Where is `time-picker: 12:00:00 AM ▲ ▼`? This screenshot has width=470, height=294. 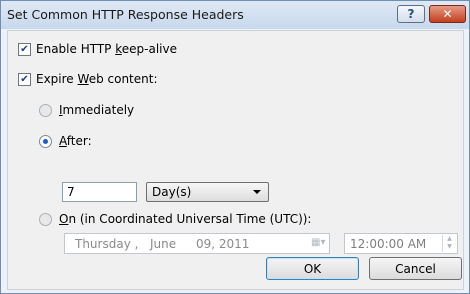 time-picker: 12:00:00 AM ▲ ▼ is located at coordinates (401, 243).